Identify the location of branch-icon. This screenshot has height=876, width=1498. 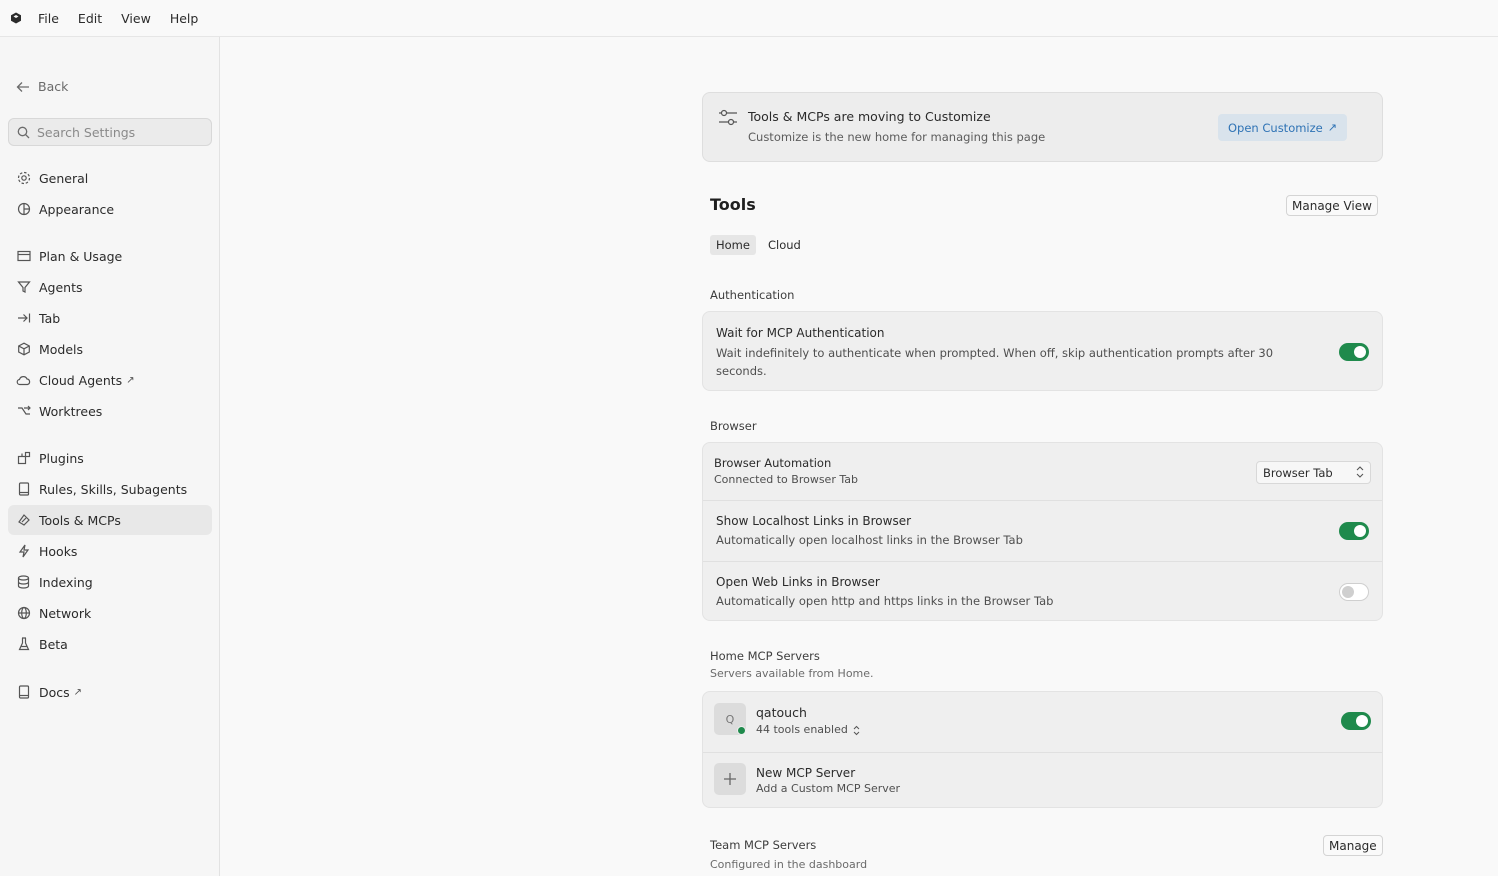
(23, 411).